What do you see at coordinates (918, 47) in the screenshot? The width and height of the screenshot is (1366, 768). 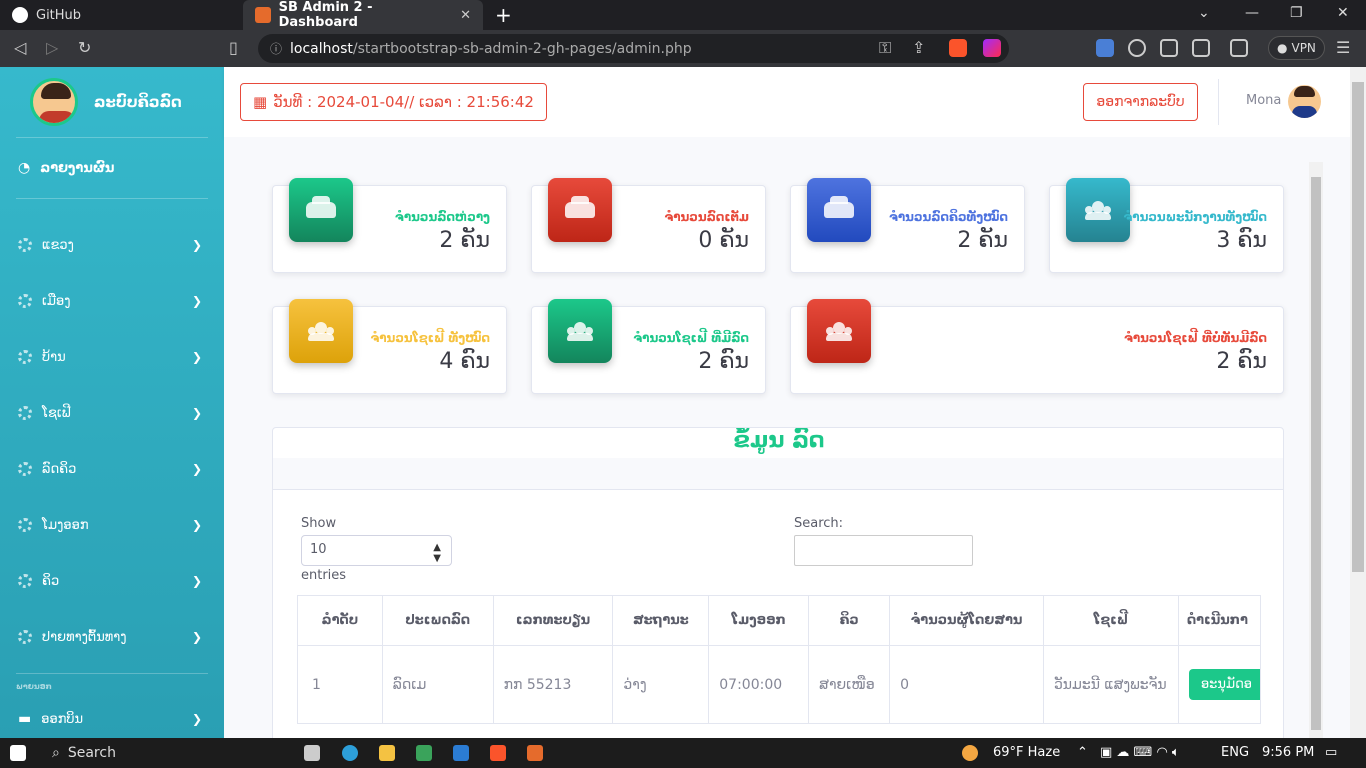 I see `share-icon: ⇪` at bounding box center [918, 47].